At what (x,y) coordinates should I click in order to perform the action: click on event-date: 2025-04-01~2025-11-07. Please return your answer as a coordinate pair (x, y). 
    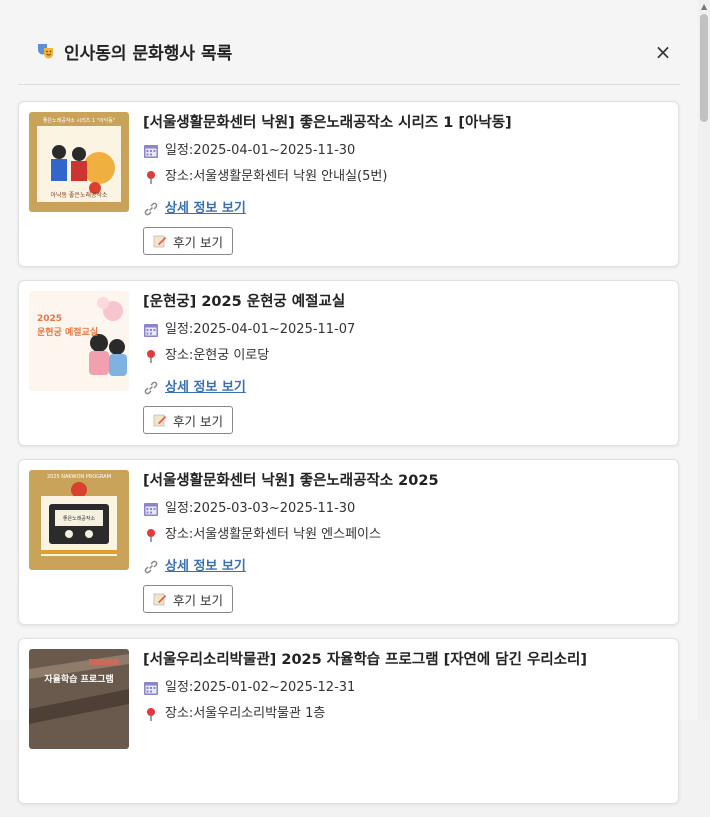
    Looking at the image, I should click on (274, 329).